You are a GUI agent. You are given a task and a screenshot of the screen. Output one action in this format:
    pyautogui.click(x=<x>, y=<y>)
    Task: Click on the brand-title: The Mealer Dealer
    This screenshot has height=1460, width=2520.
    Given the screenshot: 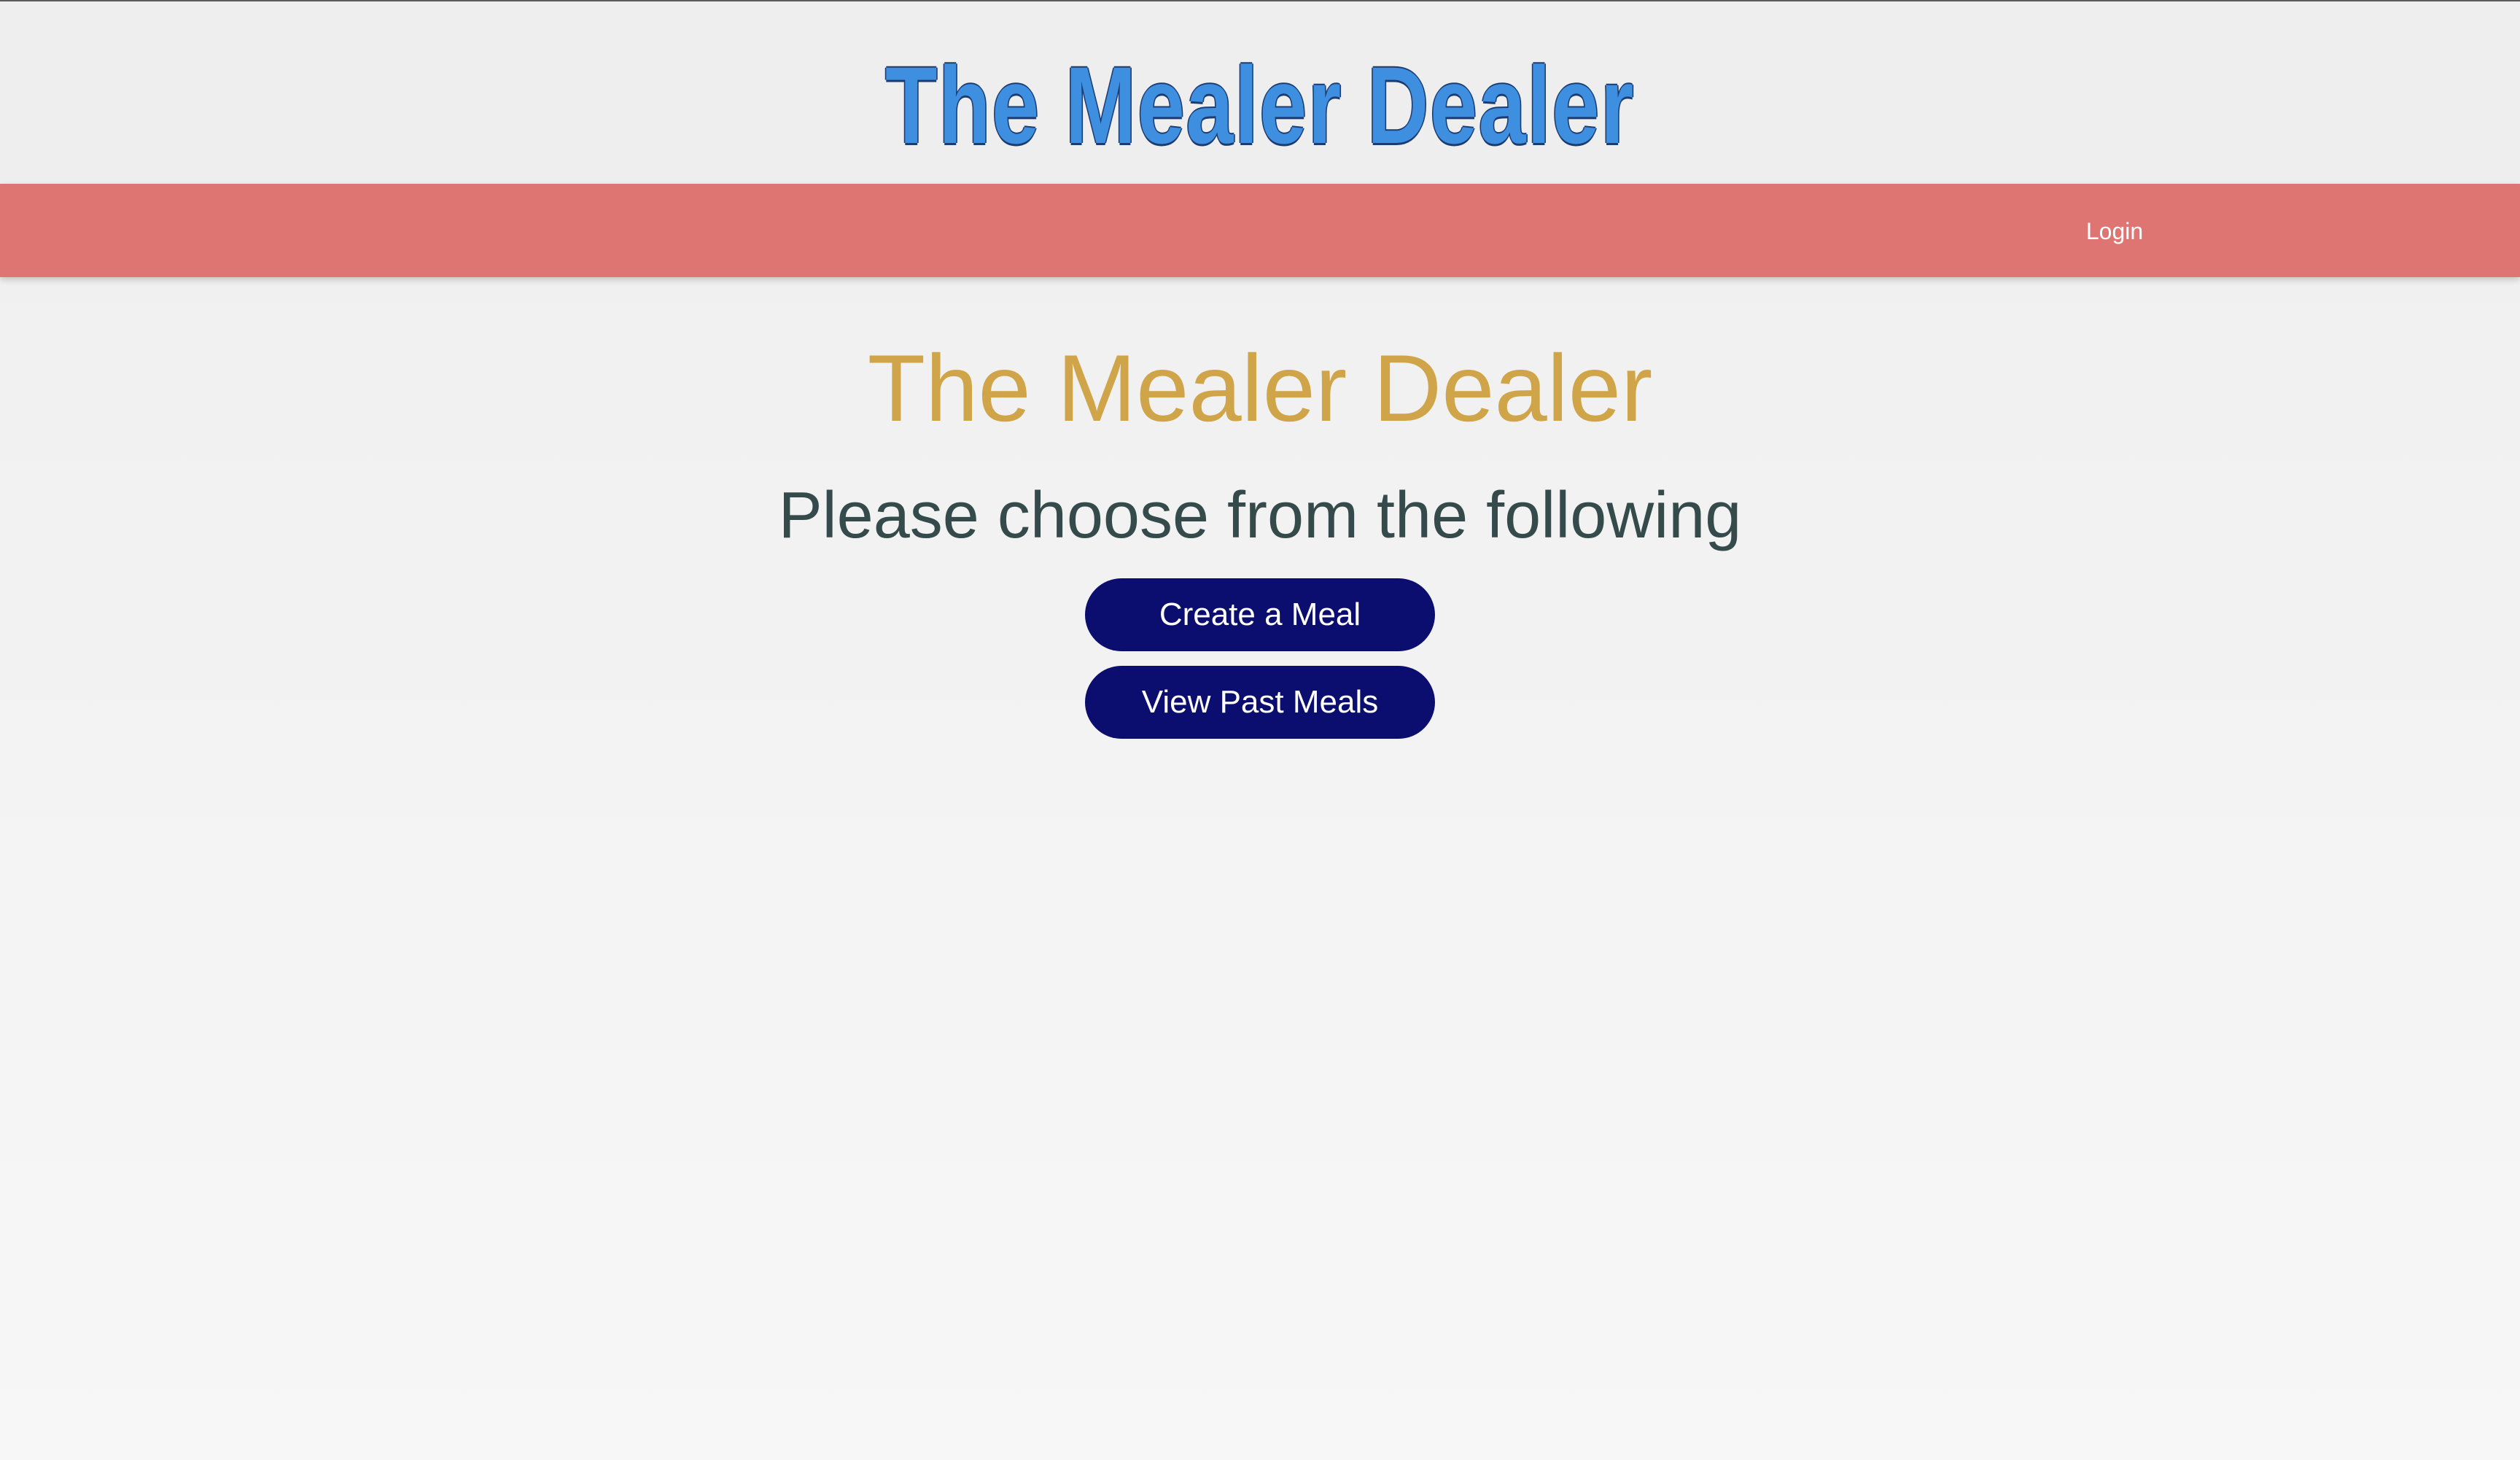 What is the action you would take?
    pyautogui.click(x=1260, y=105)
    